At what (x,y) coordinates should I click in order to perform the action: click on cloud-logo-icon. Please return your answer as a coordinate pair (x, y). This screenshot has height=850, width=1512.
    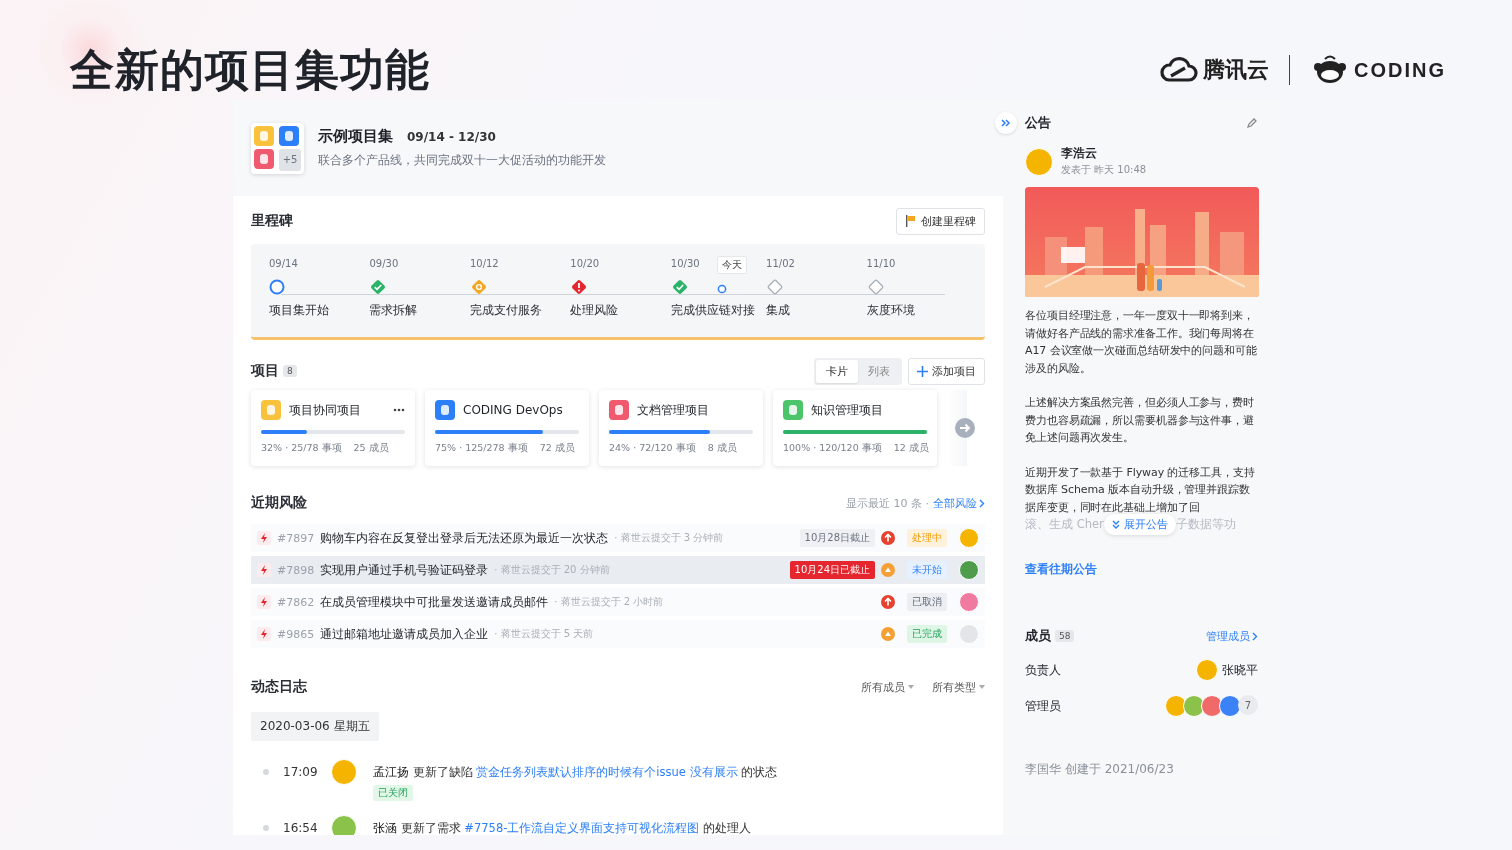
    Looking at the image, I should click on (1179, 70).